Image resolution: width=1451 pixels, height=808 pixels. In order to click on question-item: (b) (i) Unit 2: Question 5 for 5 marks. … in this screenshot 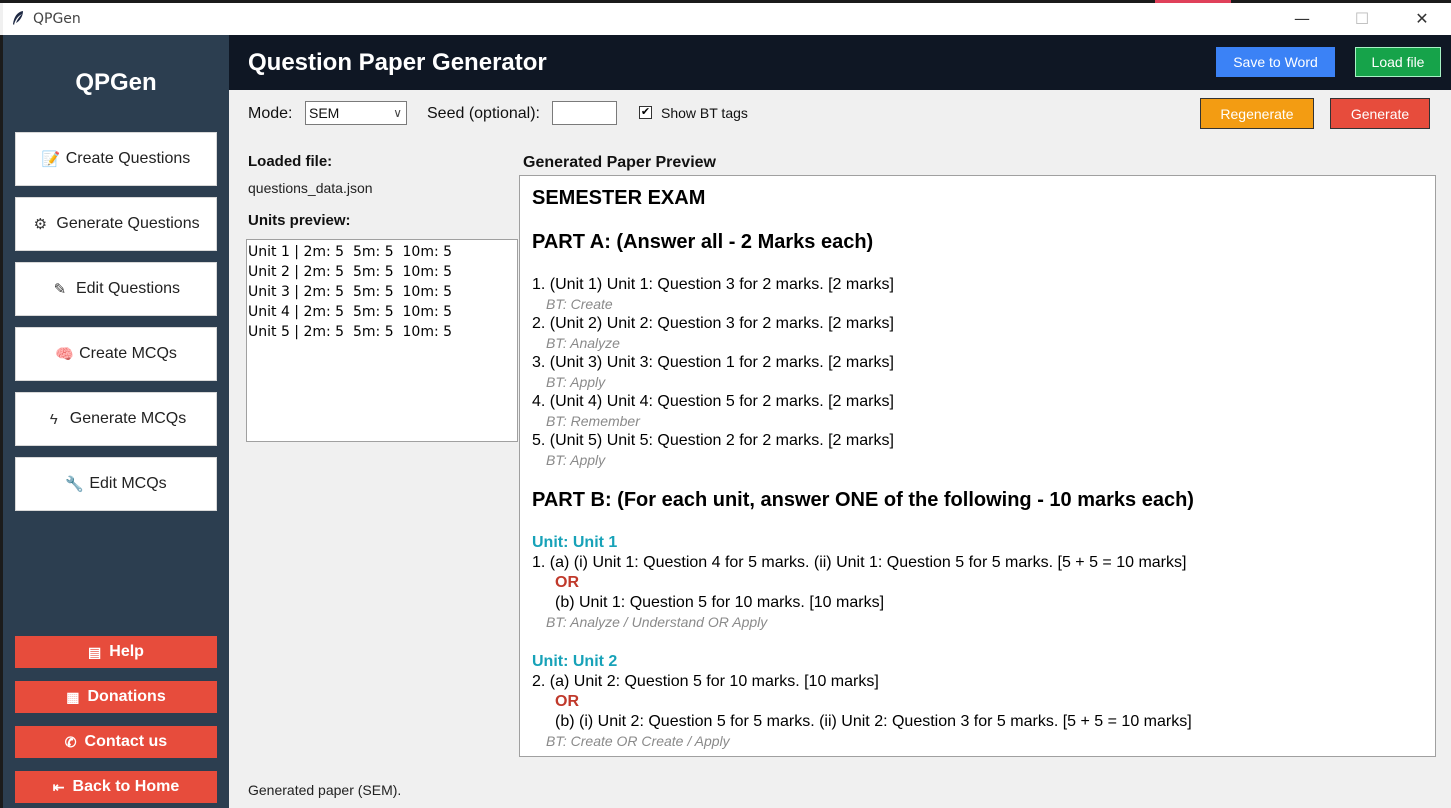, I will do `click(873, 721)`.